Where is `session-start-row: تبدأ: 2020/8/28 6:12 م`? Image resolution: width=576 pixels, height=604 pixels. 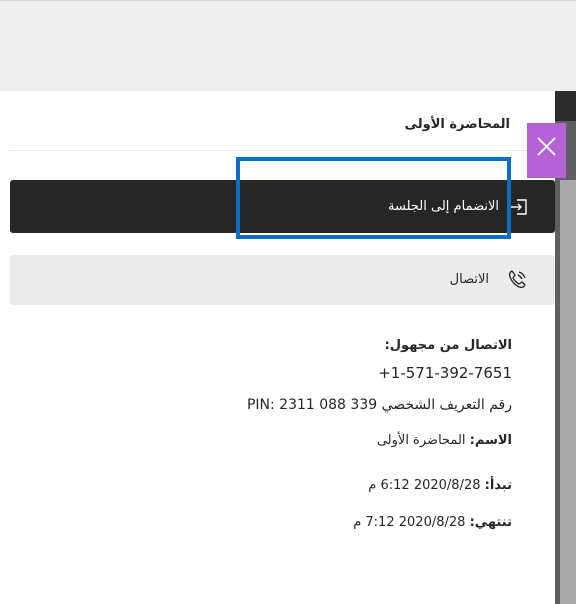
session-start-row: تبدأ: 2020/8/28 6:12 م is located at coordinates (440, 485).